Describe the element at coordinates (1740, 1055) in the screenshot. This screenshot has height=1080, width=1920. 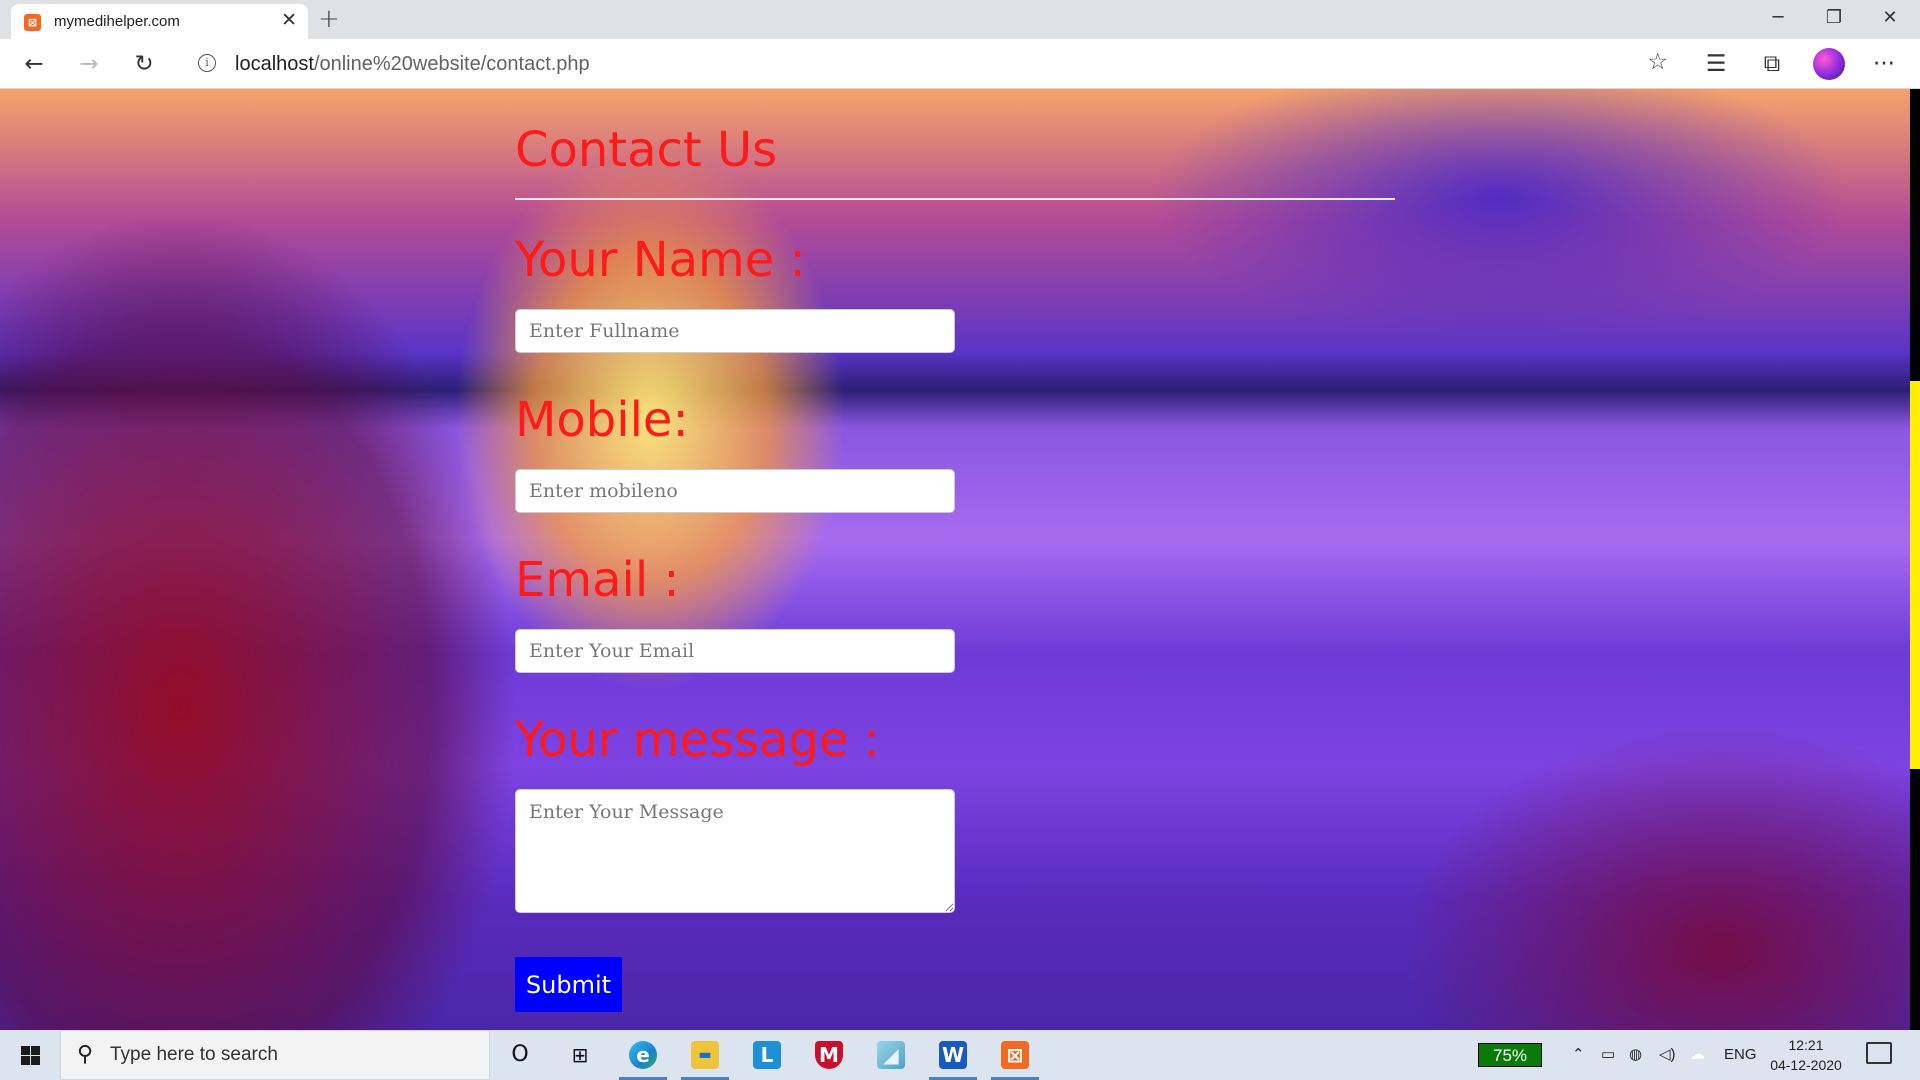
I see `language-indicator: ENG` at that location.